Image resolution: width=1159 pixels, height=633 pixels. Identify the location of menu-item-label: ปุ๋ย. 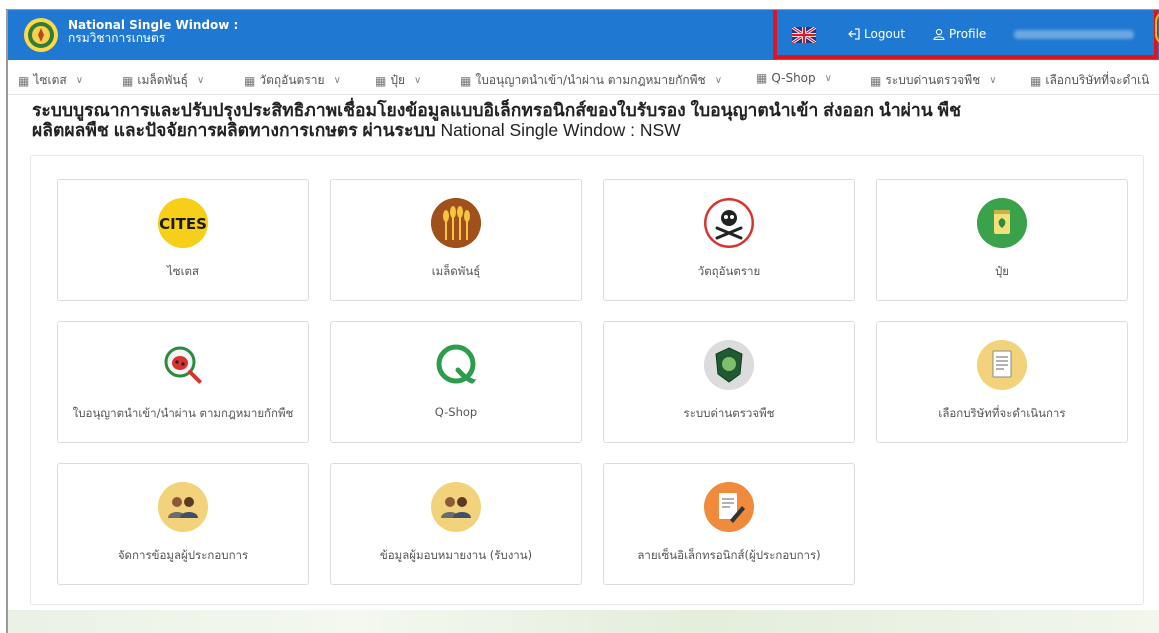
(397, 80).